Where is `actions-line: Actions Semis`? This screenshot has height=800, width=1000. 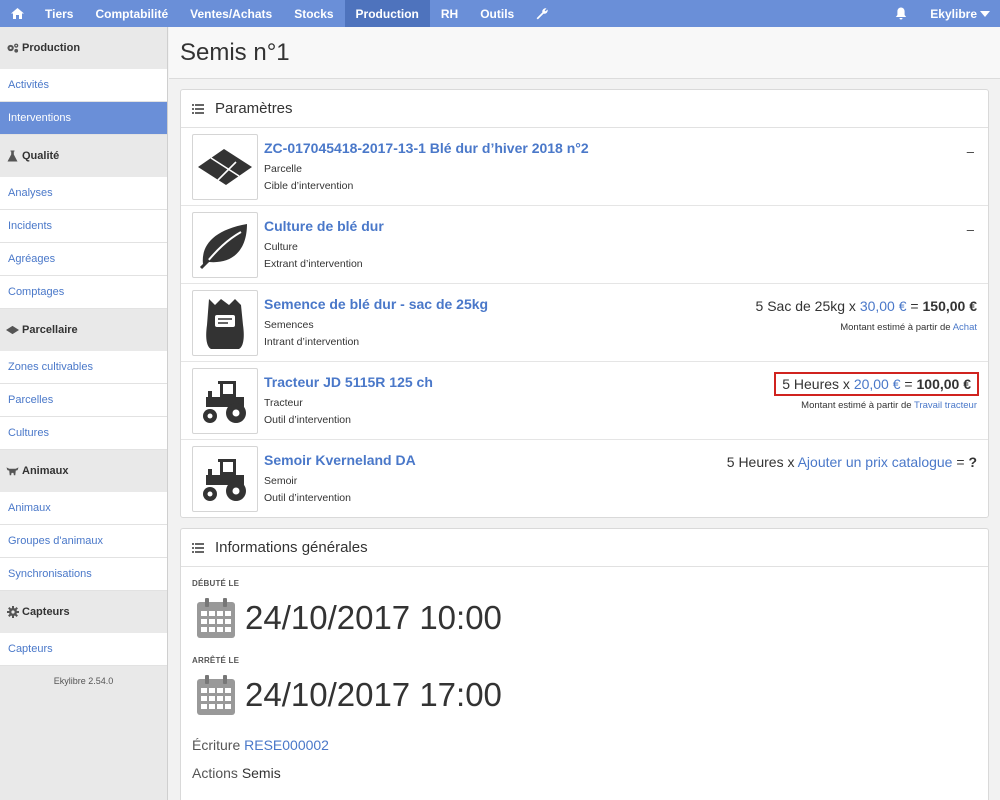
actions-line: Actions Semis is located at coordinates (236, 773).